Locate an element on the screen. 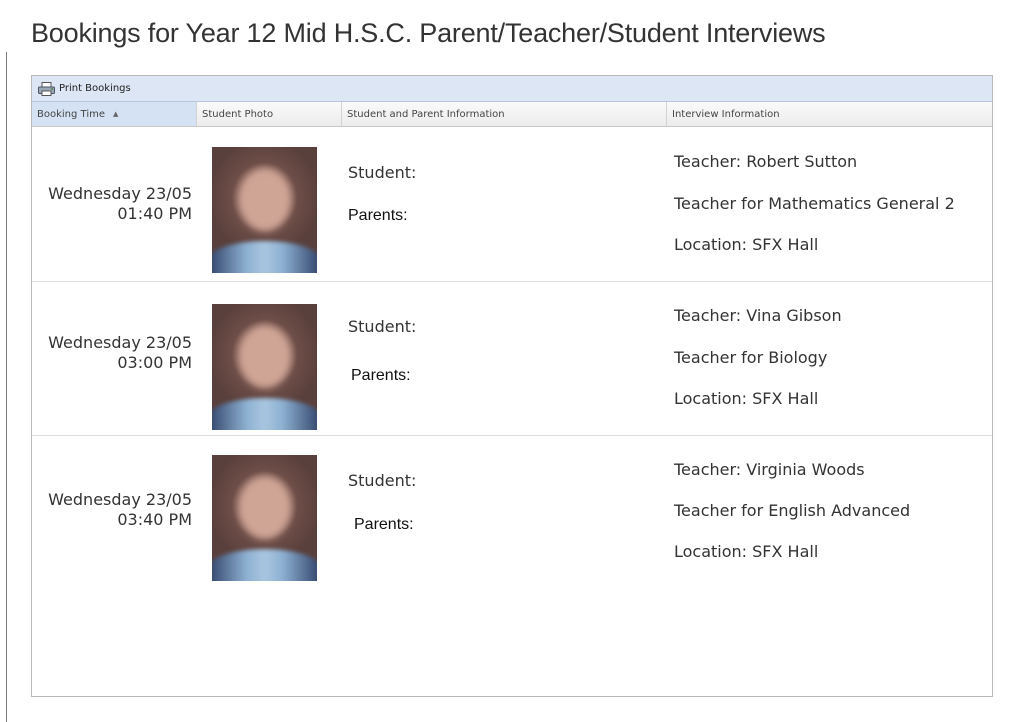 The width and height of the screenshot is (1018, 722). print-bookings-button: Print Bookings is located at coordinates (512, 89).